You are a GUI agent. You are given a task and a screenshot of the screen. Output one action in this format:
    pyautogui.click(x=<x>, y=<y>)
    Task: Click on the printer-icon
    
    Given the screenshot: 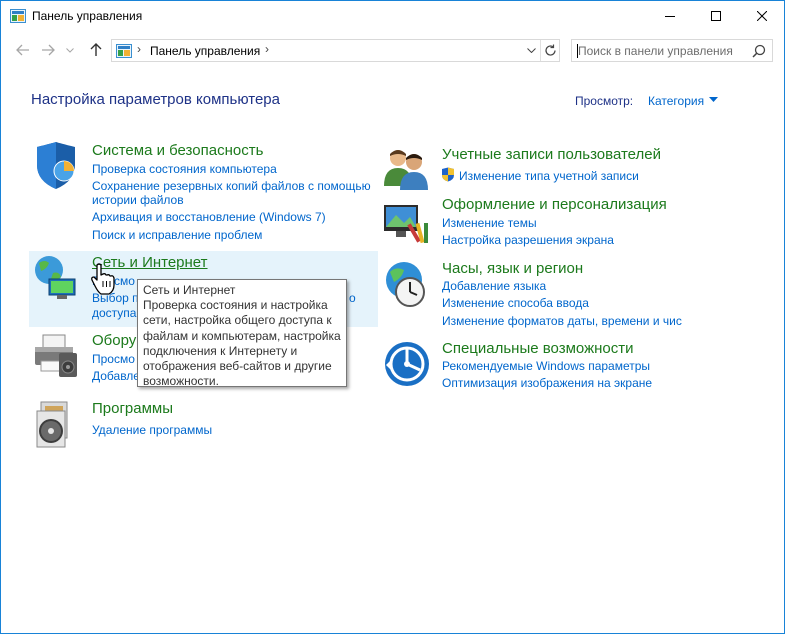 What is the action you would take?
    pyautogui.click(x=56, y=356)
    